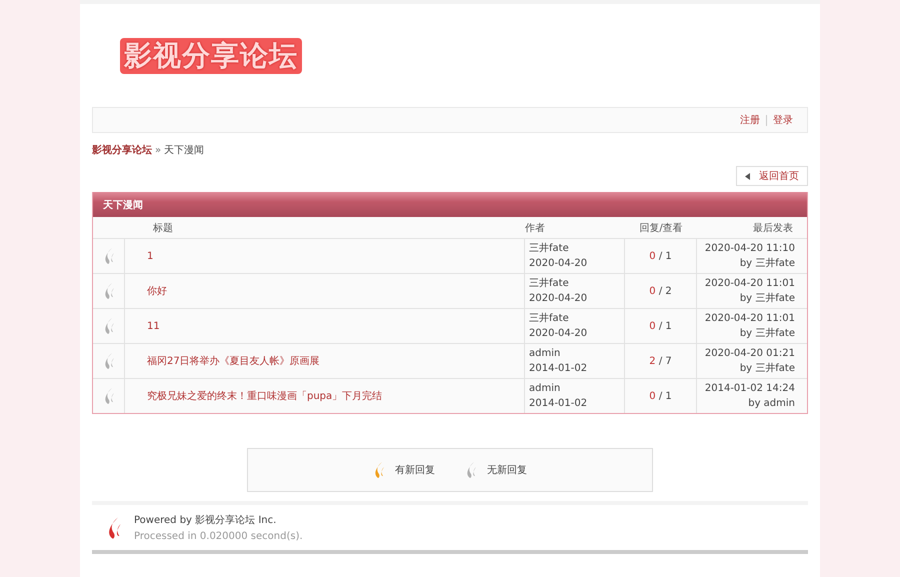  Describe the element at coordinates (123, 205) in the screenshot. I see `forum-title: 天下漫闻` at that location.